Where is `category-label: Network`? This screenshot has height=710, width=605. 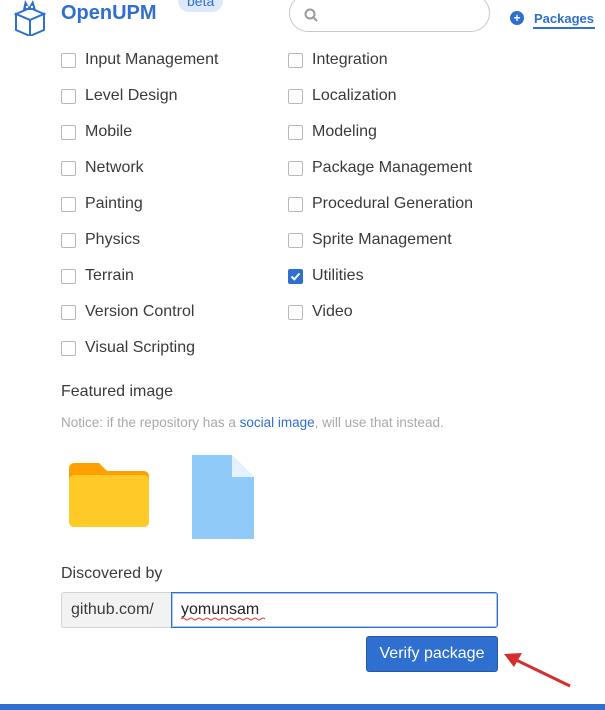
category-label: Network is located at coordinates (114, 167).